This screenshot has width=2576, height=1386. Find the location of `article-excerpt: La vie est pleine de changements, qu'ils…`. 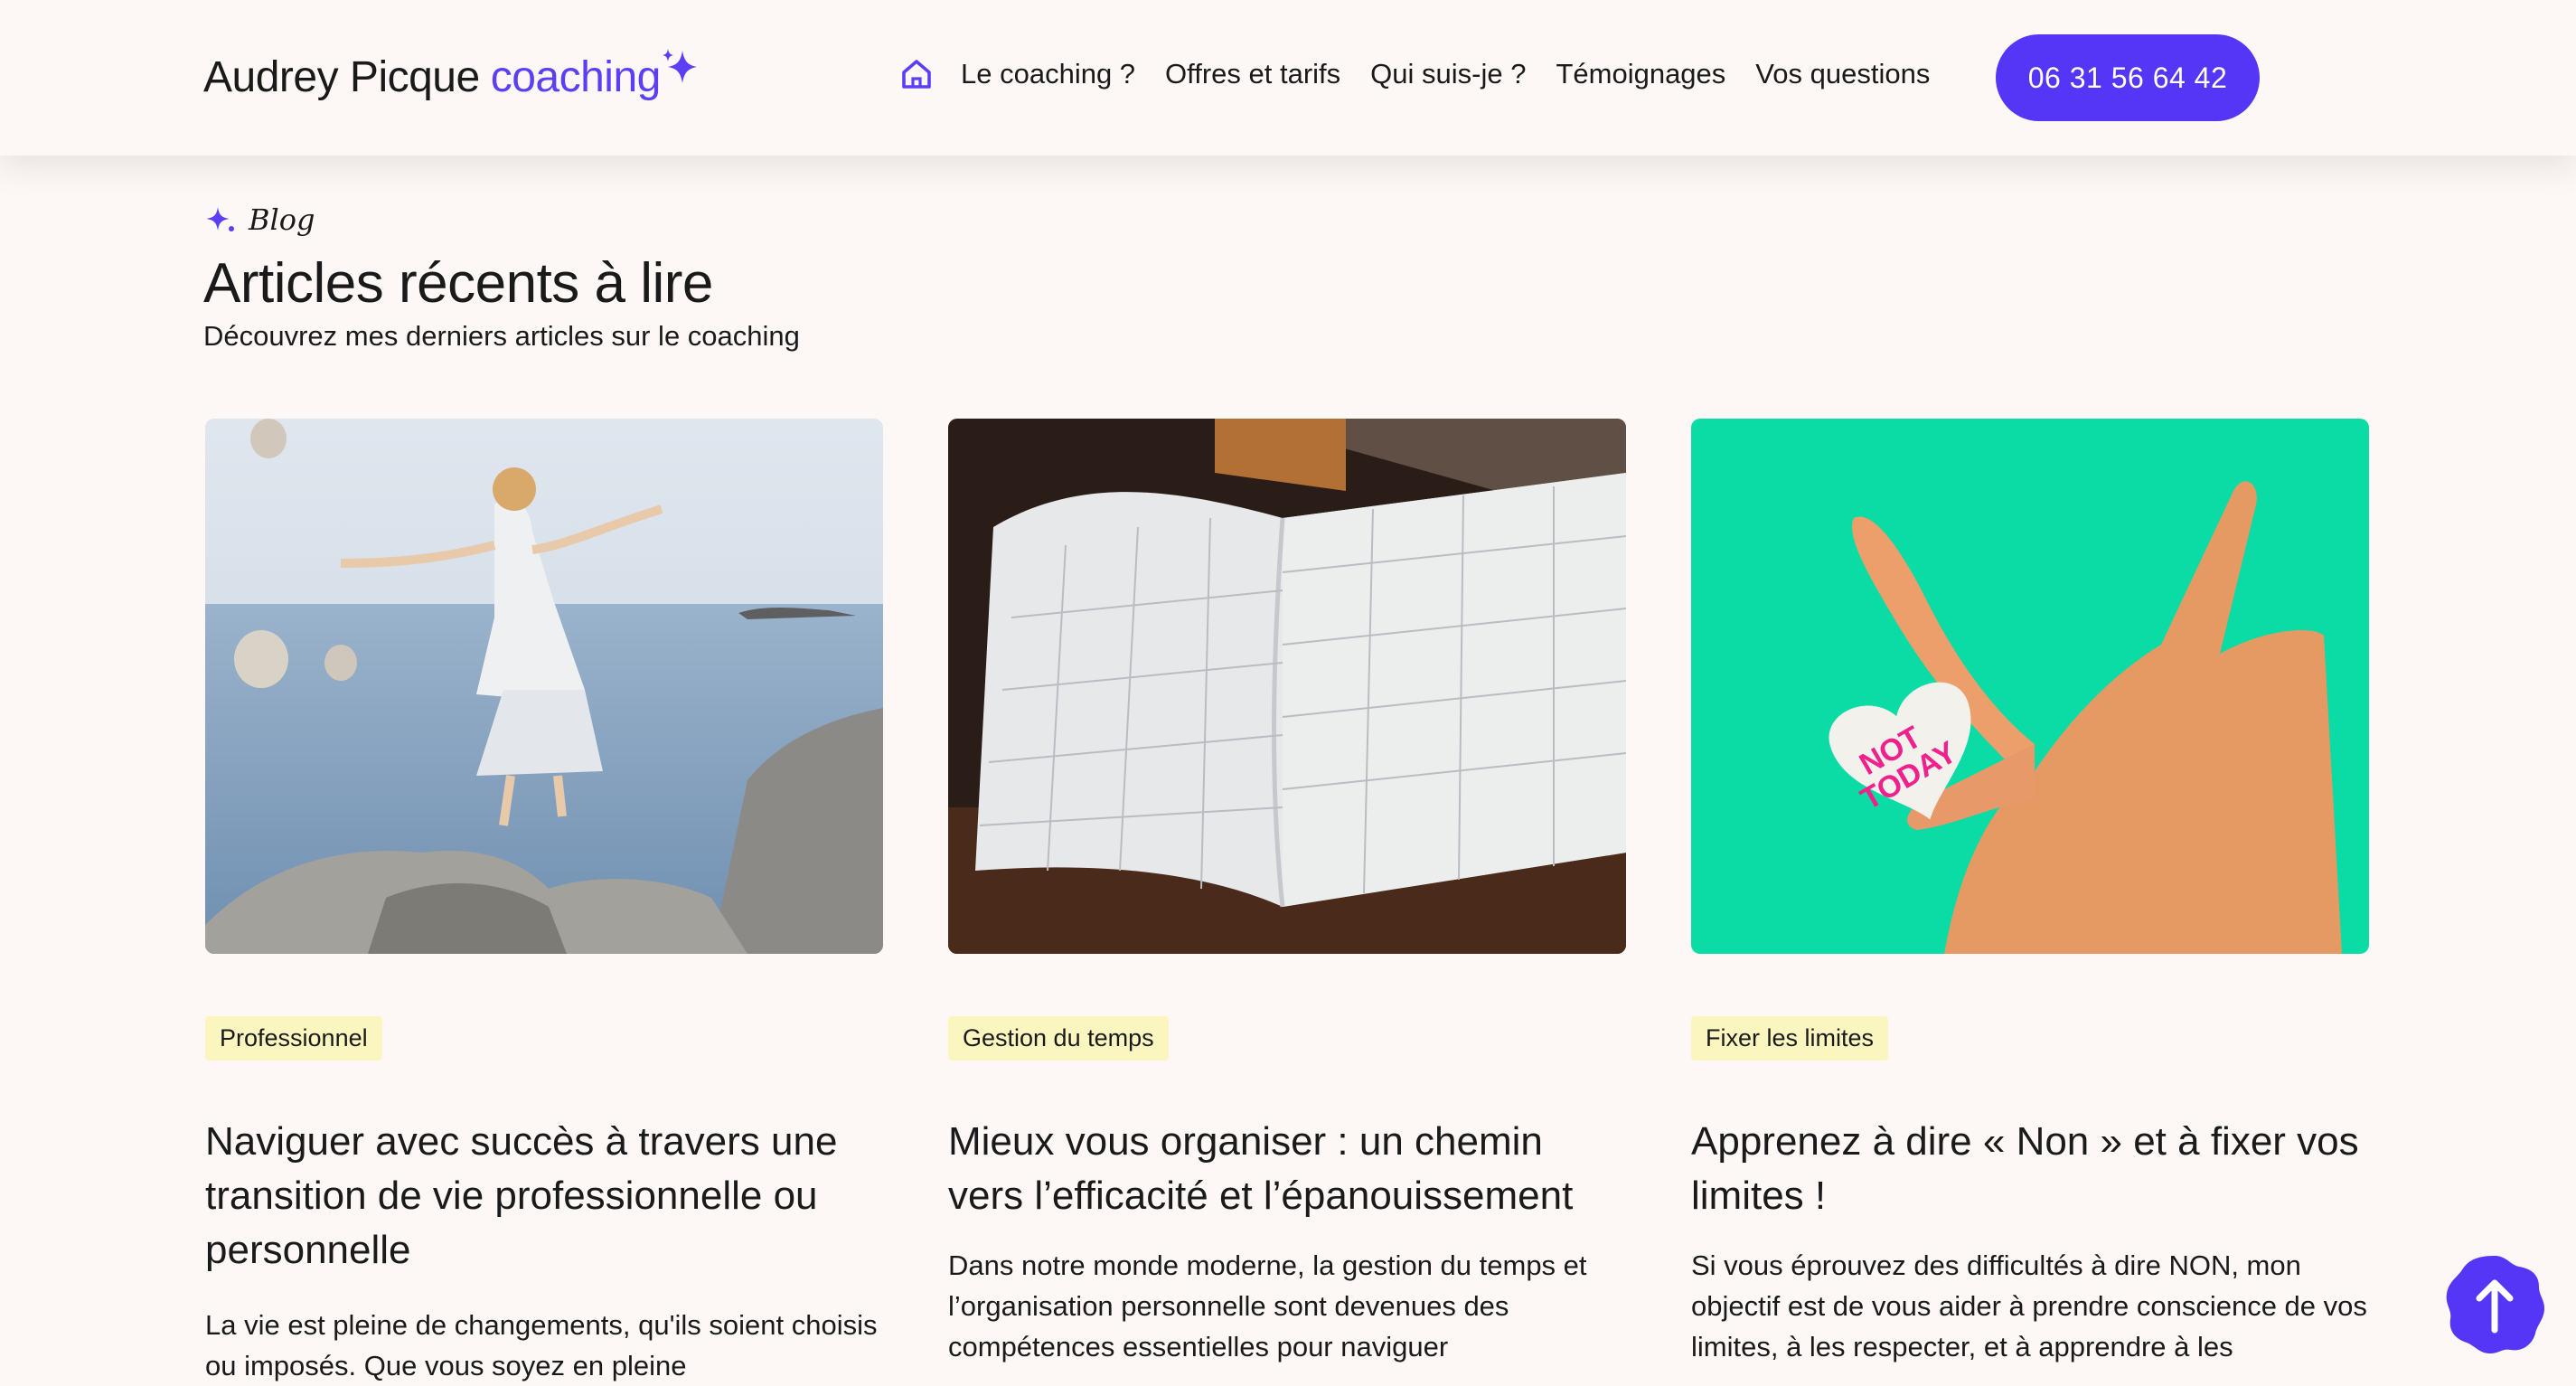

article-excerpt: La vie est pleine de changements, qu'ils… is located at coordinates (541, 1345).